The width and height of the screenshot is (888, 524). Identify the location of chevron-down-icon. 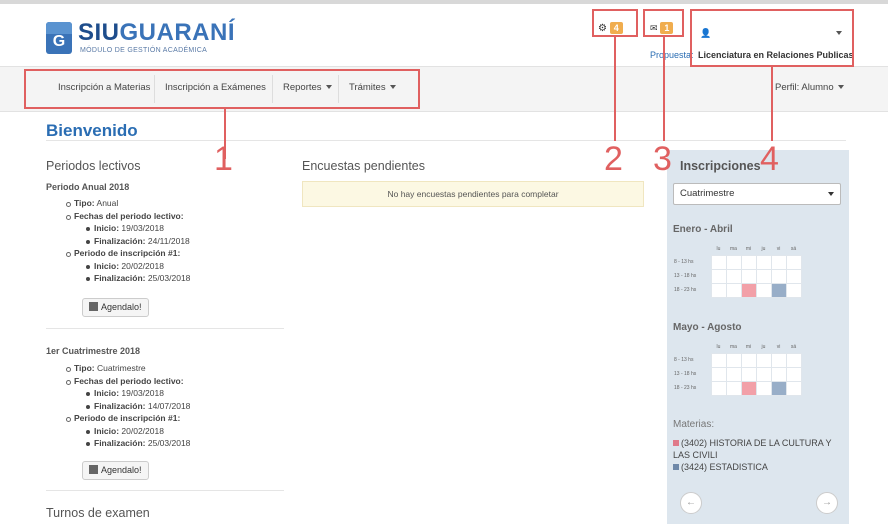
(831, 194).